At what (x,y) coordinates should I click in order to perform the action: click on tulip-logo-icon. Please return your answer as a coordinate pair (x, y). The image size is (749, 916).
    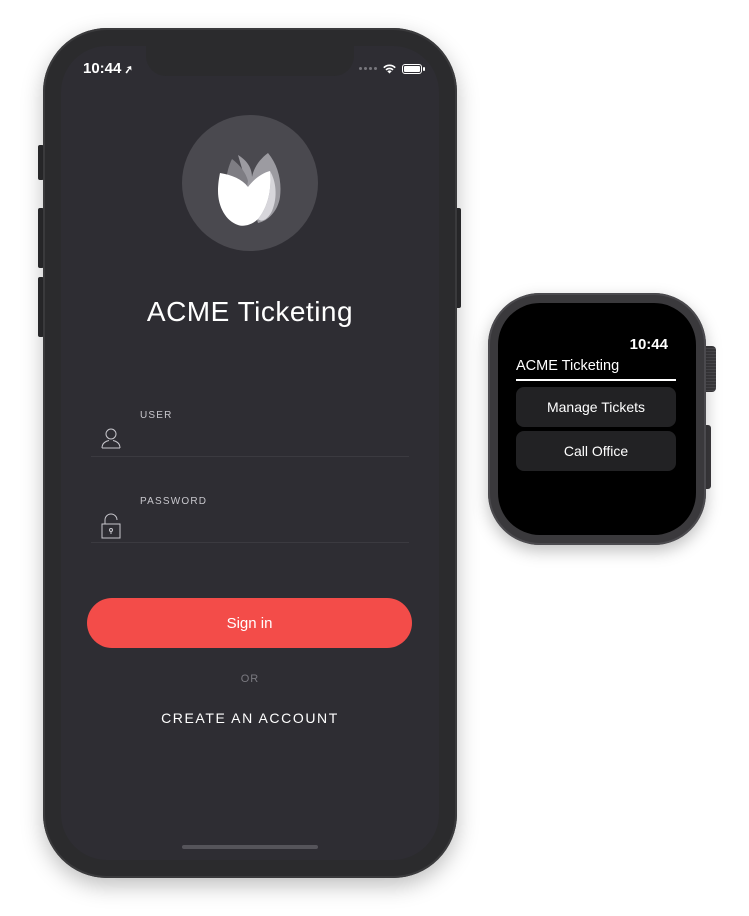
    Looking at the image, I should click on (249, 189).